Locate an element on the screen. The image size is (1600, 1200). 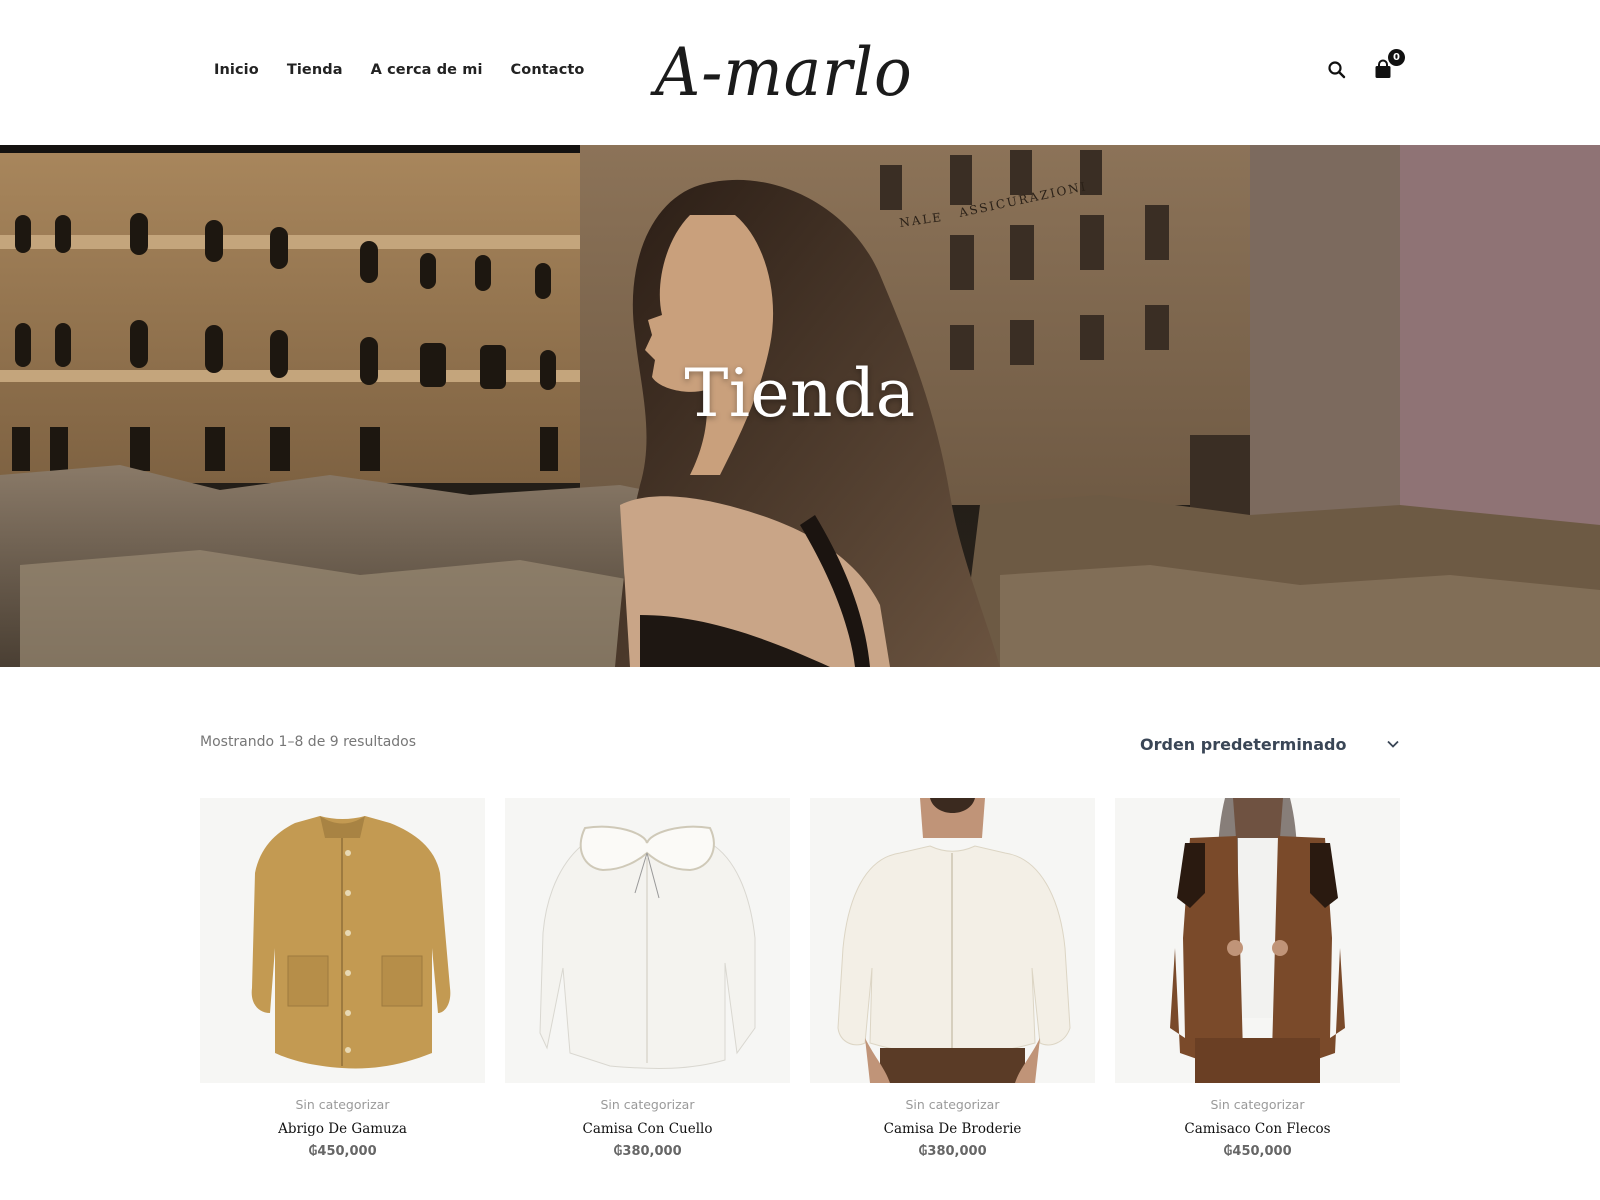
nav-inicio: Inicio is located at coordinates (236, 70).